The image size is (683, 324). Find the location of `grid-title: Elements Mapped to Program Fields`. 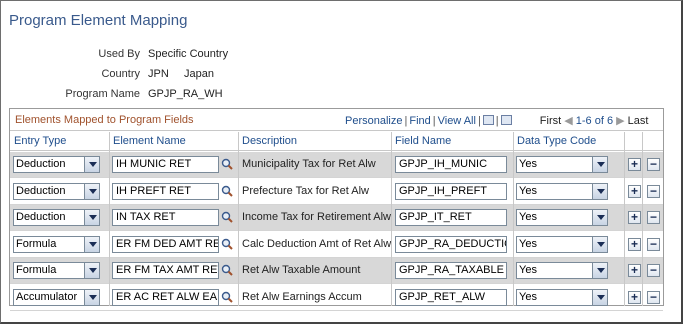

grid-title: Elements Mapped to Program Fields is located at coordinates (104, 120).